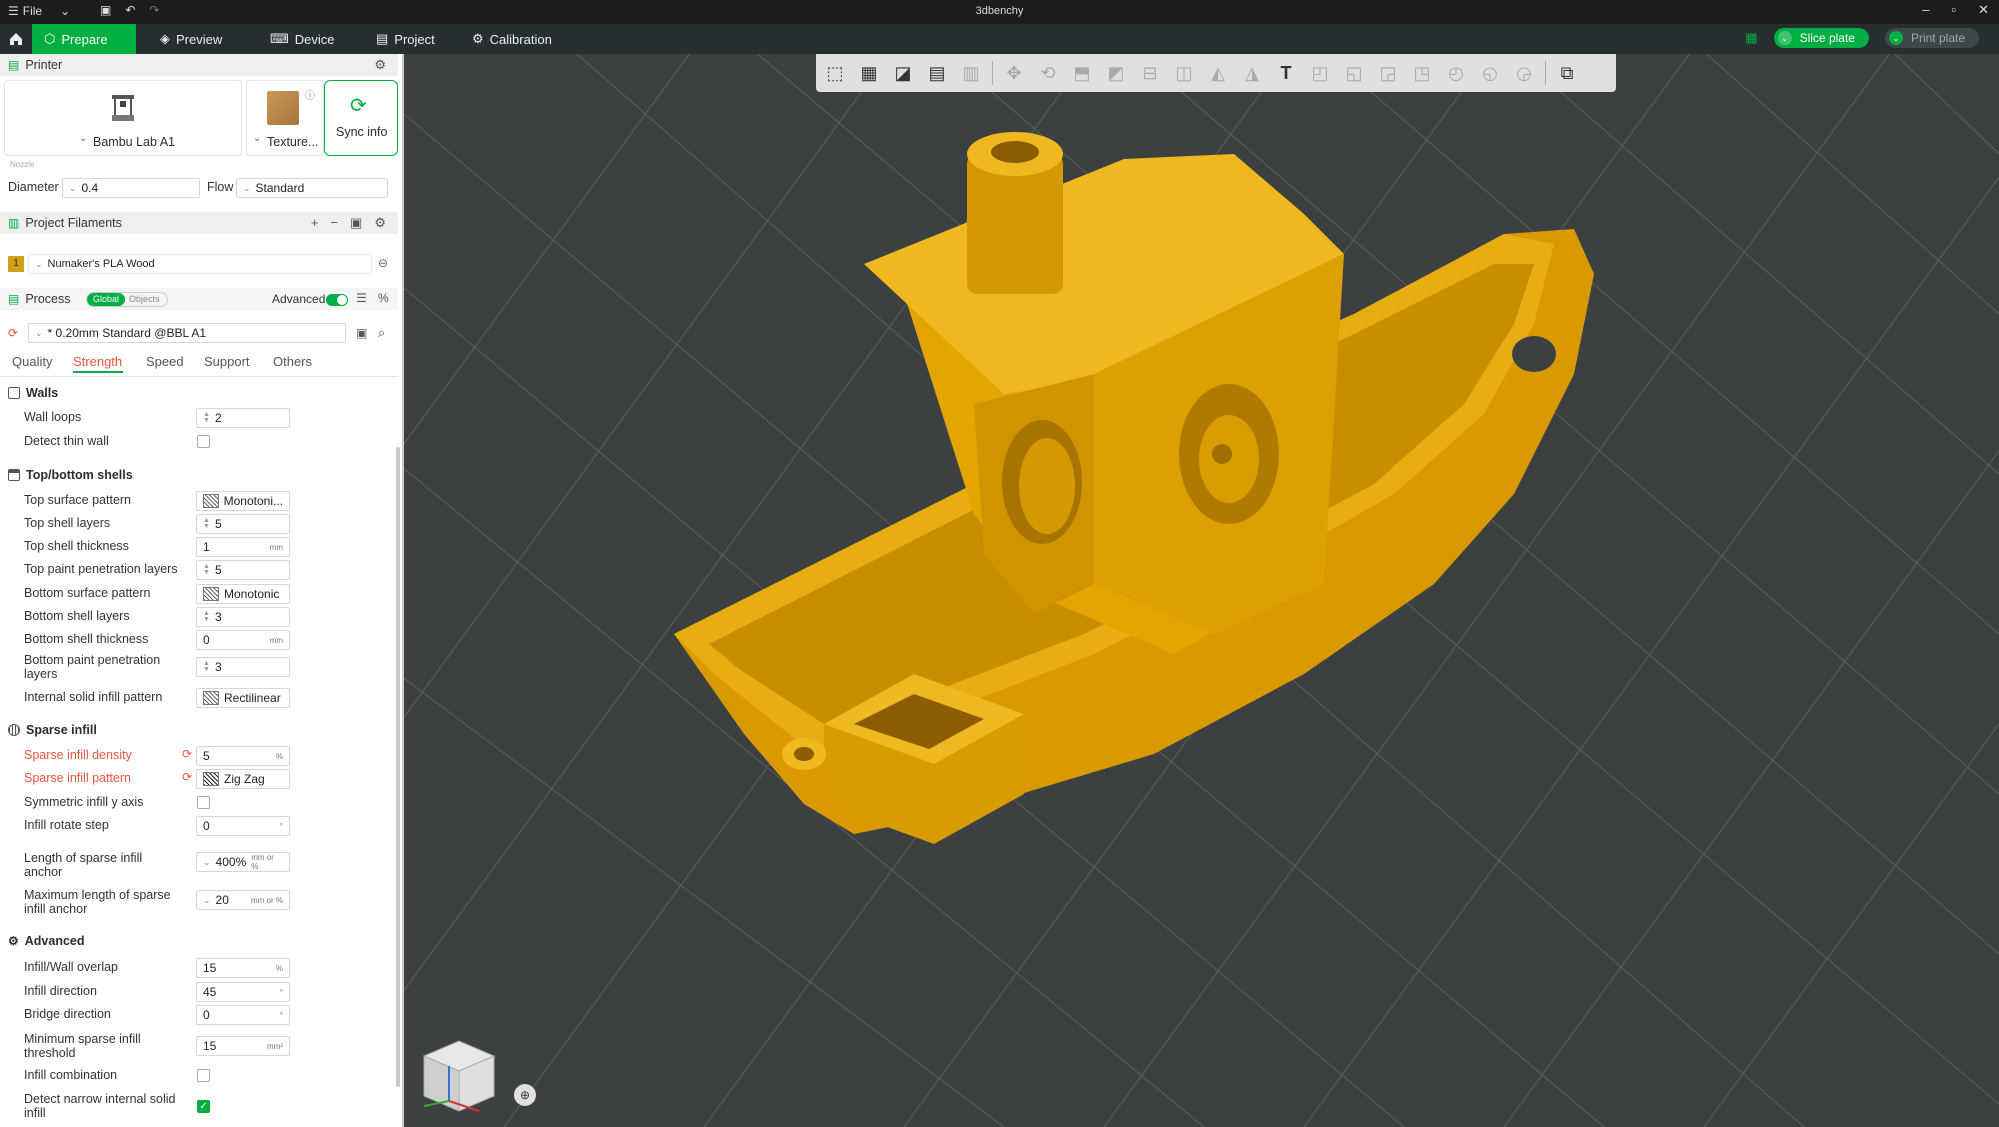  I want to click on cut-icon: ⊟, so click(1150, 73).